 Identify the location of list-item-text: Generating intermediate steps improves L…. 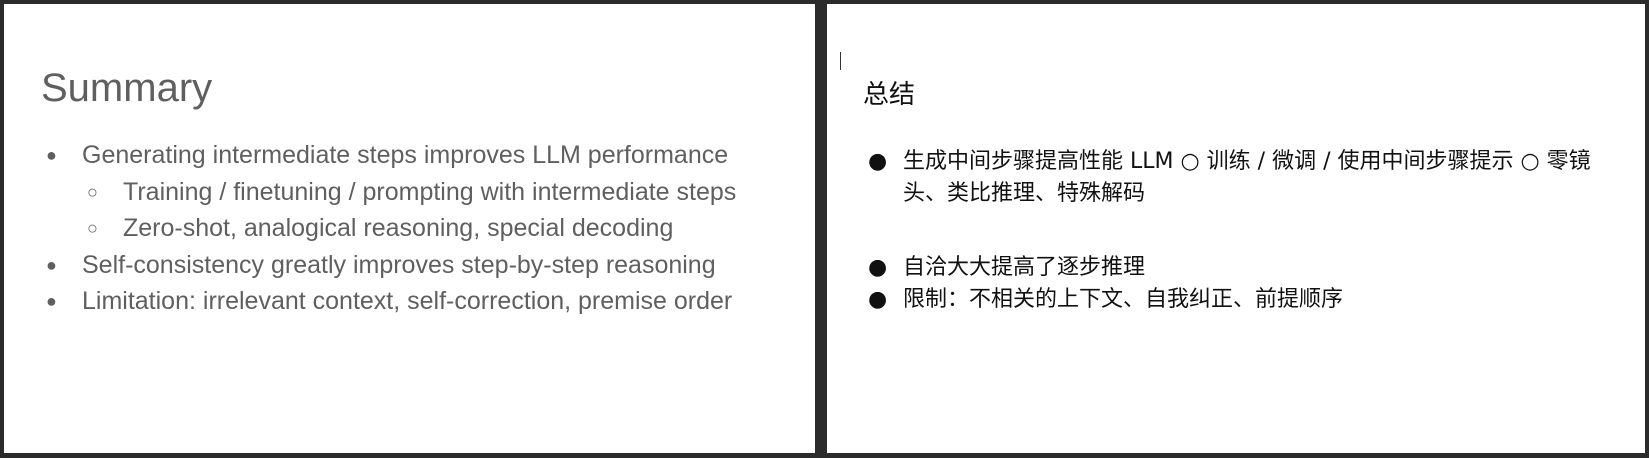
(405, 155).